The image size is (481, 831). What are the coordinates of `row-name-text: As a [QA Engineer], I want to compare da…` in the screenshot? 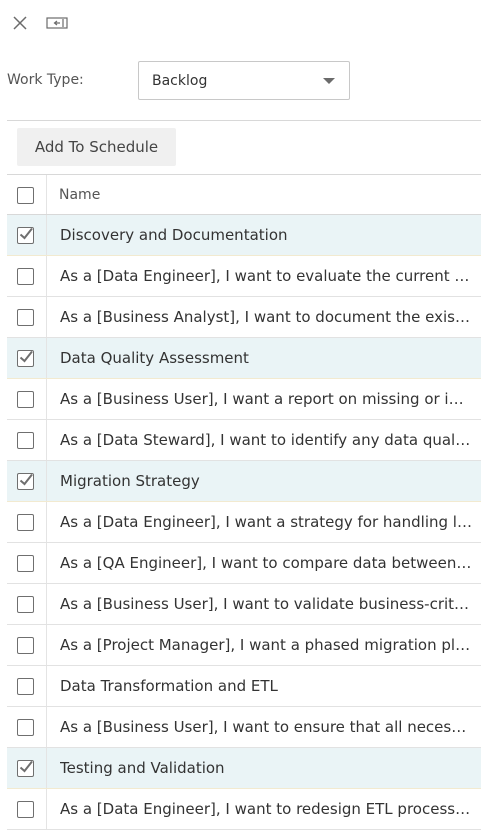 It's located at (266, 563).